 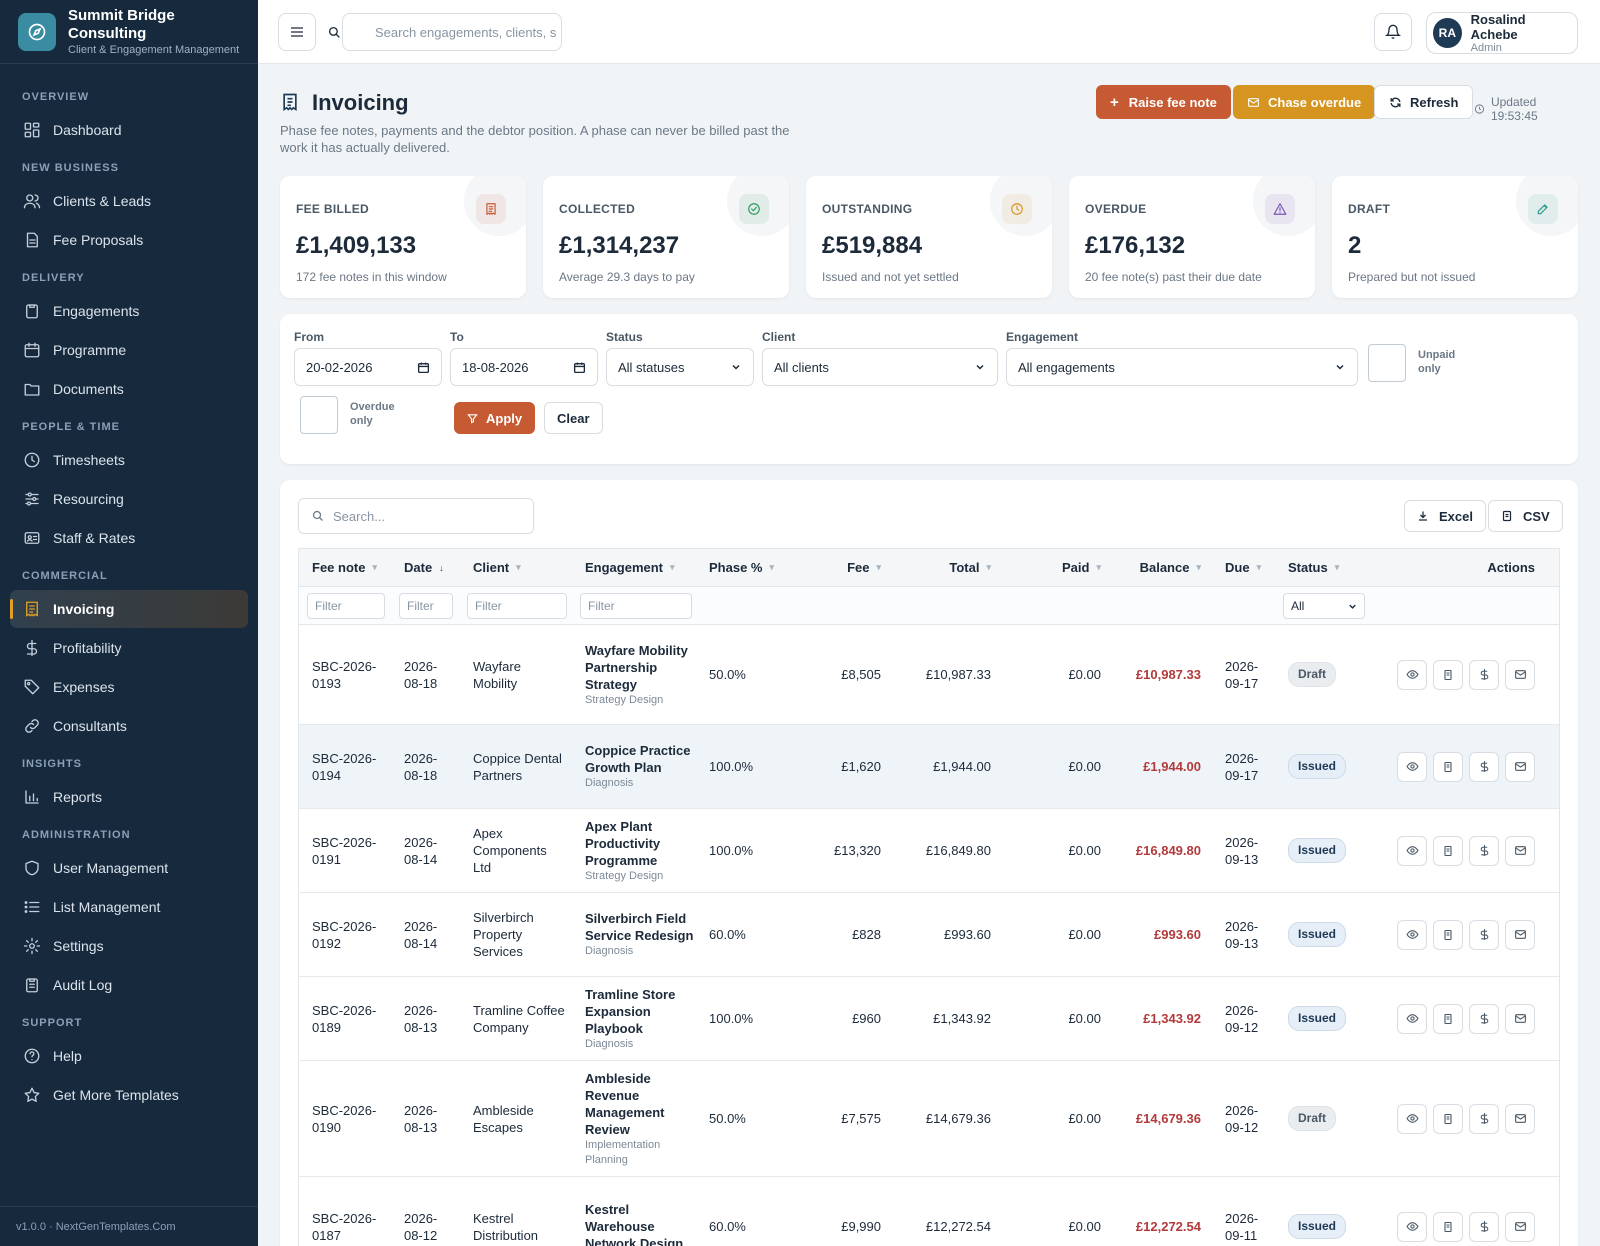 I want to click on column-header-balance: Balance ▾, so click(x=1151, y=567).